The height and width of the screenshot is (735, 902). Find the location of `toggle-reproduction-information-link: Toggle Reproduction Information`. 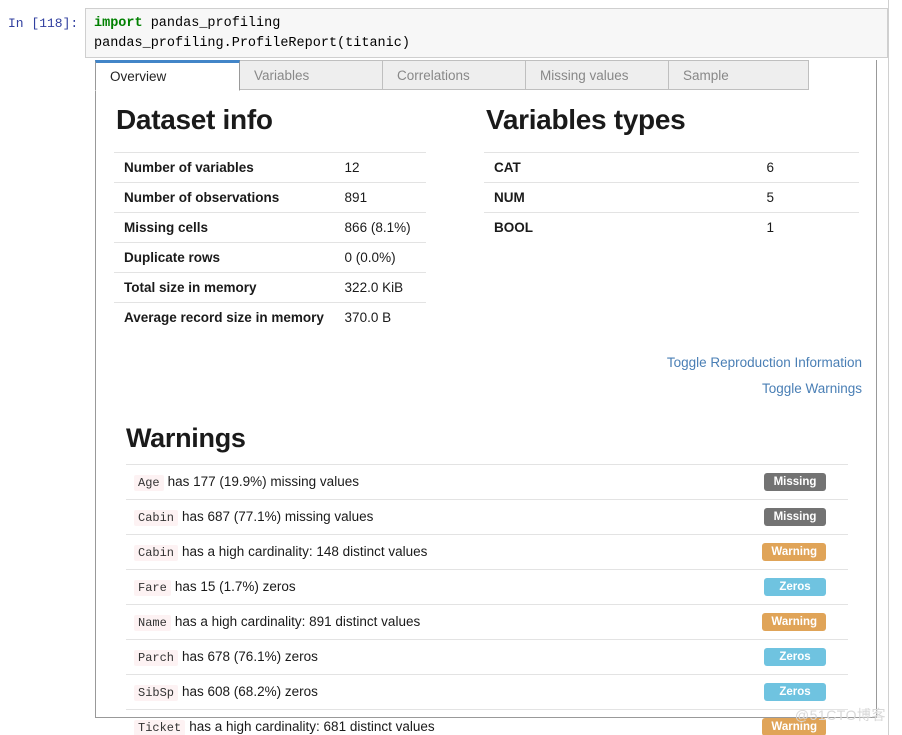

toggle-reproduction-information-link: Toggle Reproduction Information is located at coordinates (629, 362).